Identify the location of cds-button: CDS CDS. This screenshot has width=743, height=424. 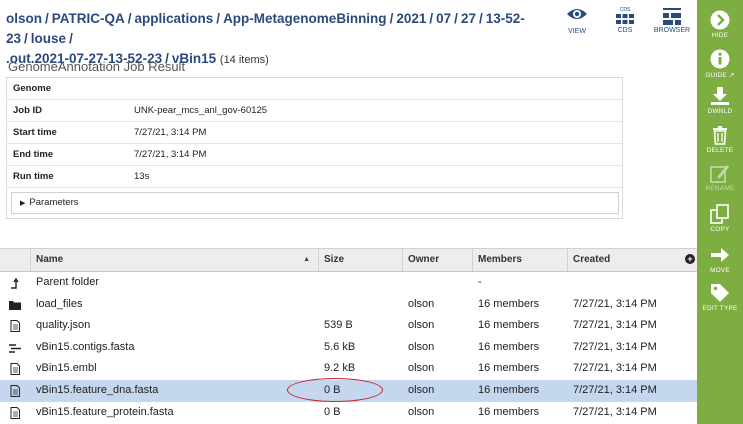
(625, 20).